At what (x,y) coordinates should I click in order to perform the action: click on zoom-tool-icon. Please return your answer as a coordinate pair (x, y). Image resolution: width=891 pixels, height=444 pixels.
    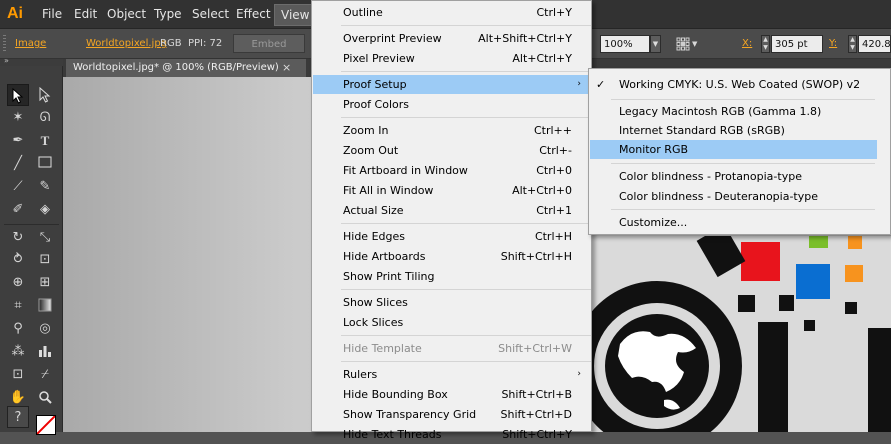
    Looking at the image, I should click on (45, 398).